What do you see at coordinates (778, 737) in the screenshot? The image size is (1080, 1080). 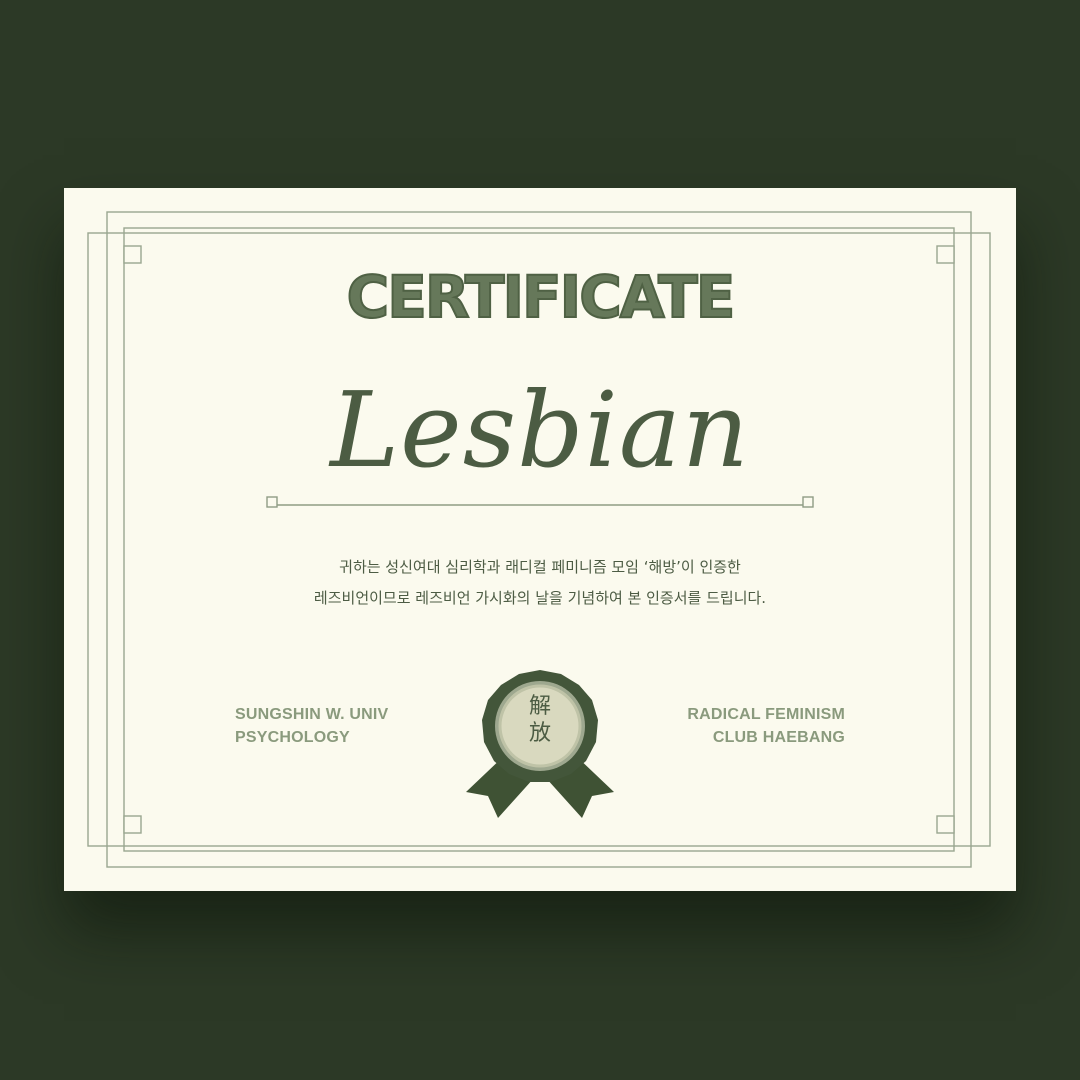 I see `issuer-right-line-2: CLUB HAEBANG` at bounding box center [778, 737].